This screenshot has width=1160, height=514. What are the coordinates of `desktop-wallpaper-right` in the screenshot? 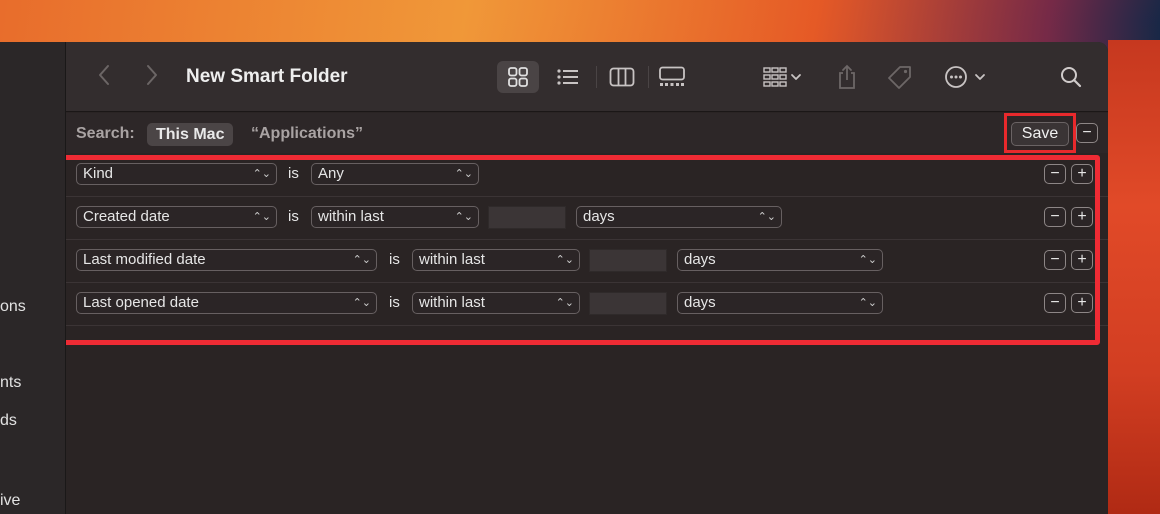 It's located at (1134, 277).